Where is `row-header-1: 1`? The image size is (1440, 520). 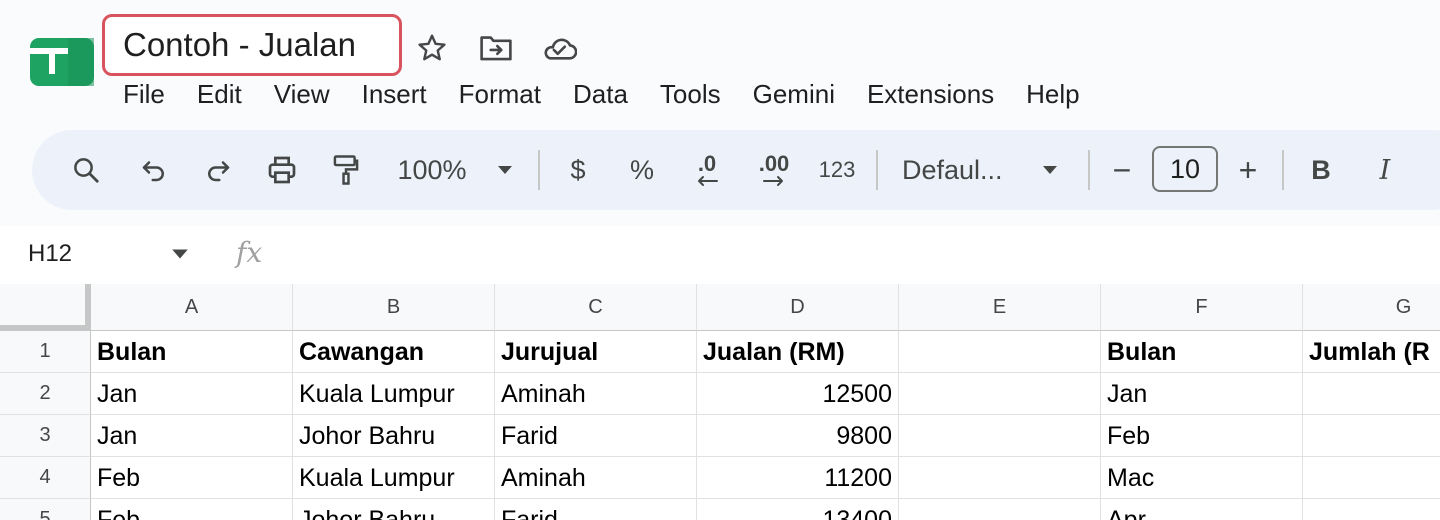
row-header-1: 1 is located at coordinates (45, 352).